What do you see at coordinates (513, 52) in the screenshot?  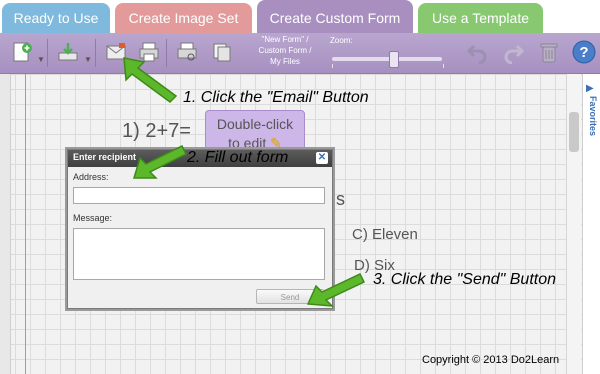 I see `redo-icon` at bounding box center [513, 52].